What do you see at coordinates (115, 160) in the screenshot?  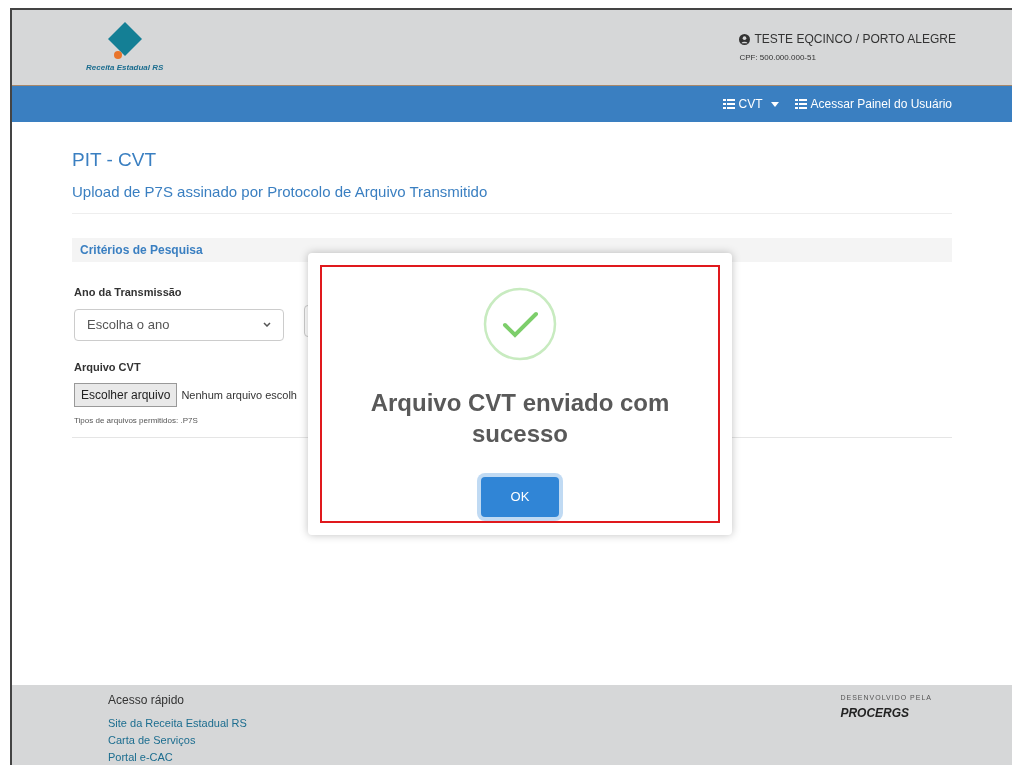 I see `page-title: PIT - CVT` at bounding box center [115, 160].